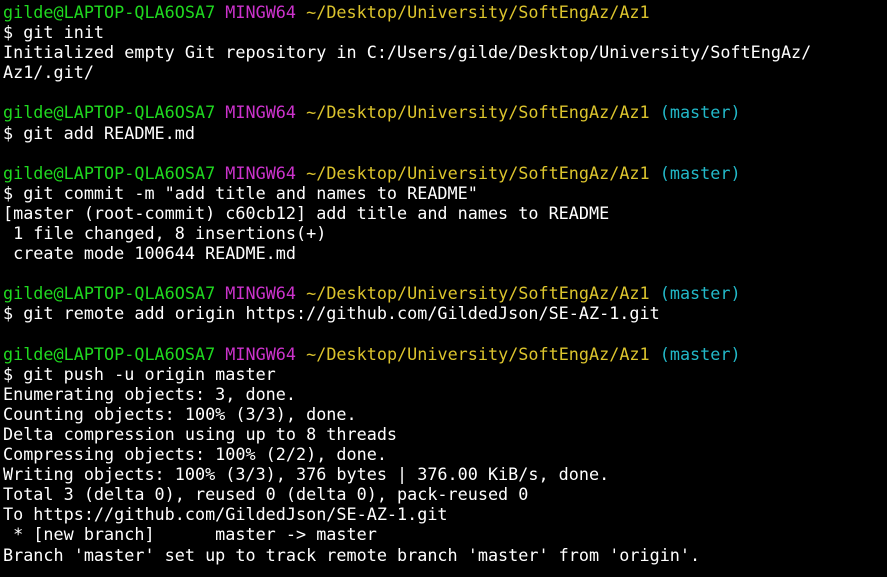  I want to click on command-text: $ git add README.md, so click(99, 132).